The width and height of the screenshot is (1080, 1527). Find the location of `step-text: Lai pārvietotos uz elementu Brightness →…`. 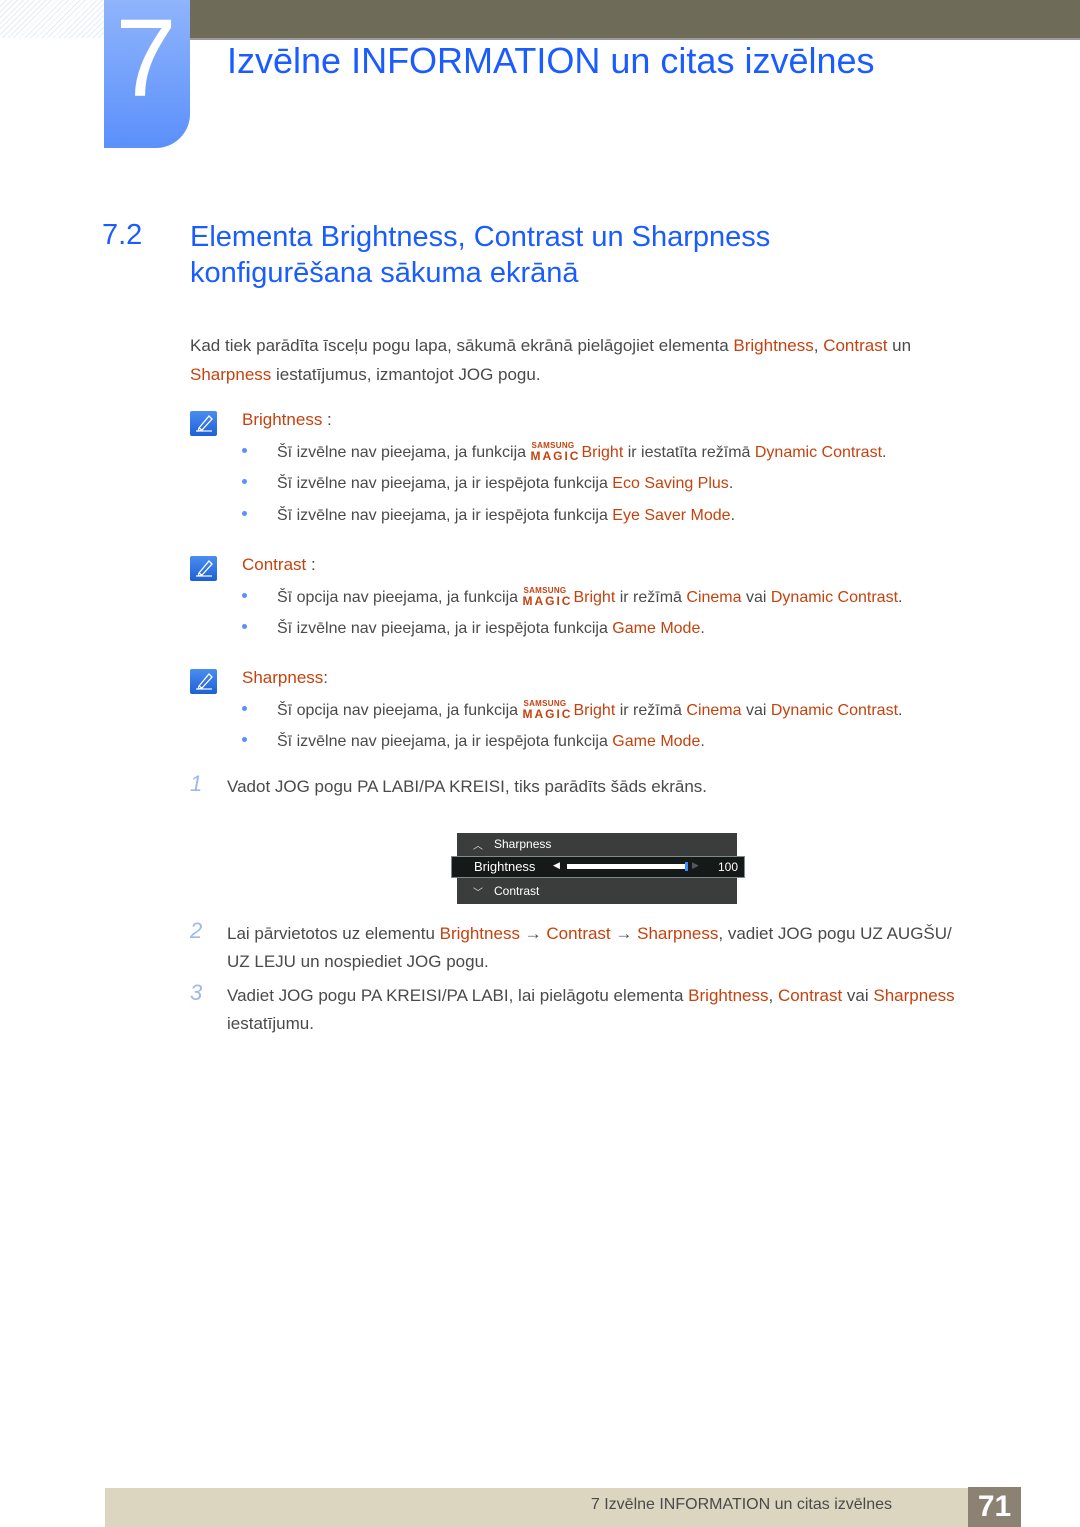

step-text: Lai pārvietotos uz elementu Brightness →… is located at coordinates (589, 948).